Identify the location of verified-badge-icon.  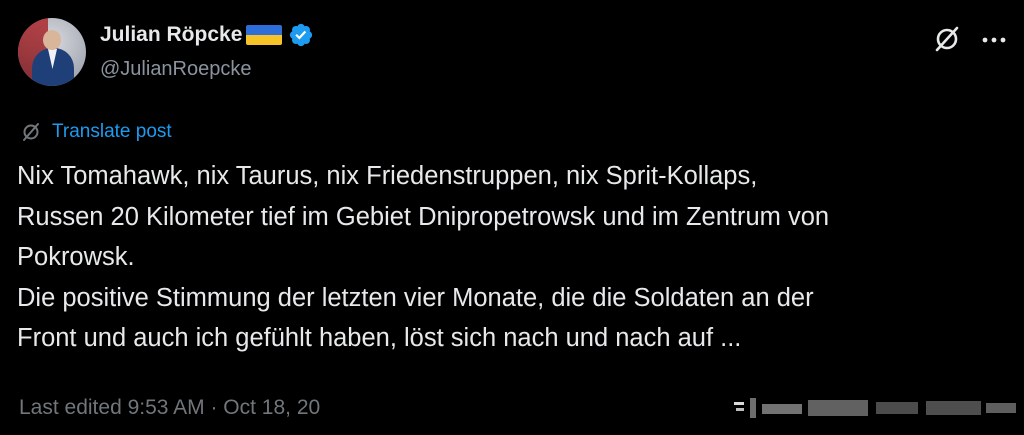
(301, 35).